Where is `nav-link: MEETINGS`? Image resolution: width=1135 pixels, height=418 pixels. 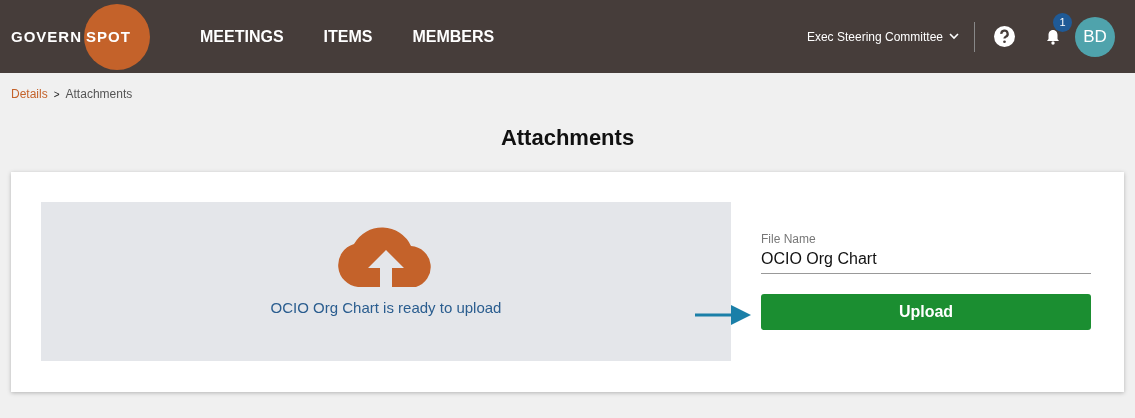
nav-link: MEETINGS is located at coordinates (242, 36).